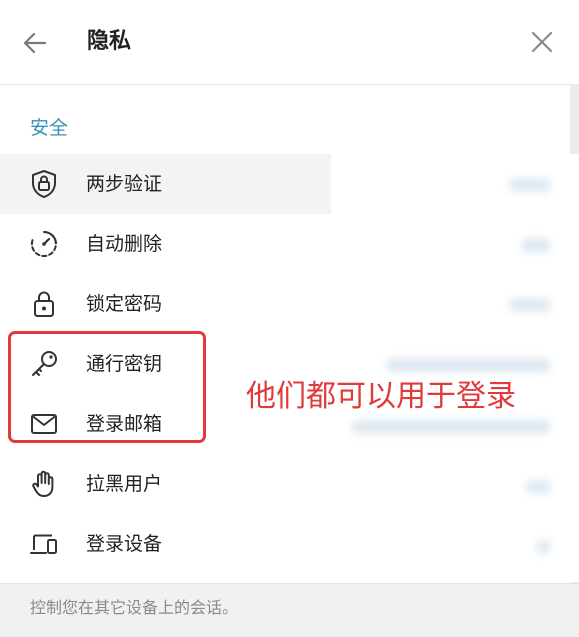 This screenshot has width=579, height=637. What do you see at coordinates (124, 184) in the screenshot?
I see `list-item-label: 两步验证` at bounding box center [124, 184].